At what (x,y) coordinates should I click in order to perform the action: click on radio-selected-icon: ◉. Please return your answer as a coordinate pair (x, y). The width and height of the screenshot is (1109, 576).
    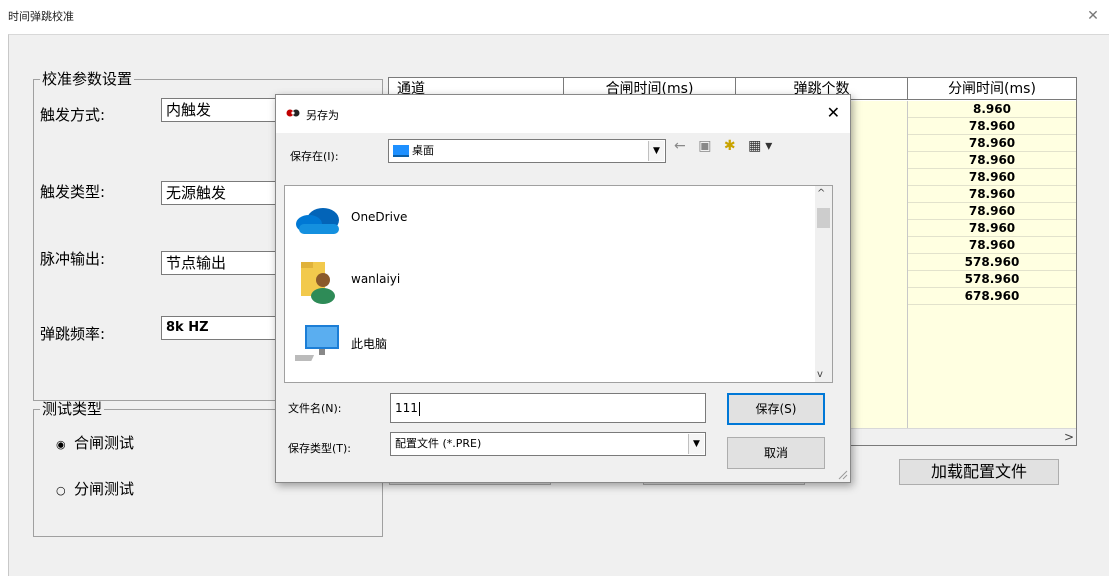
    Looking at the image, I should click on (61, 444).